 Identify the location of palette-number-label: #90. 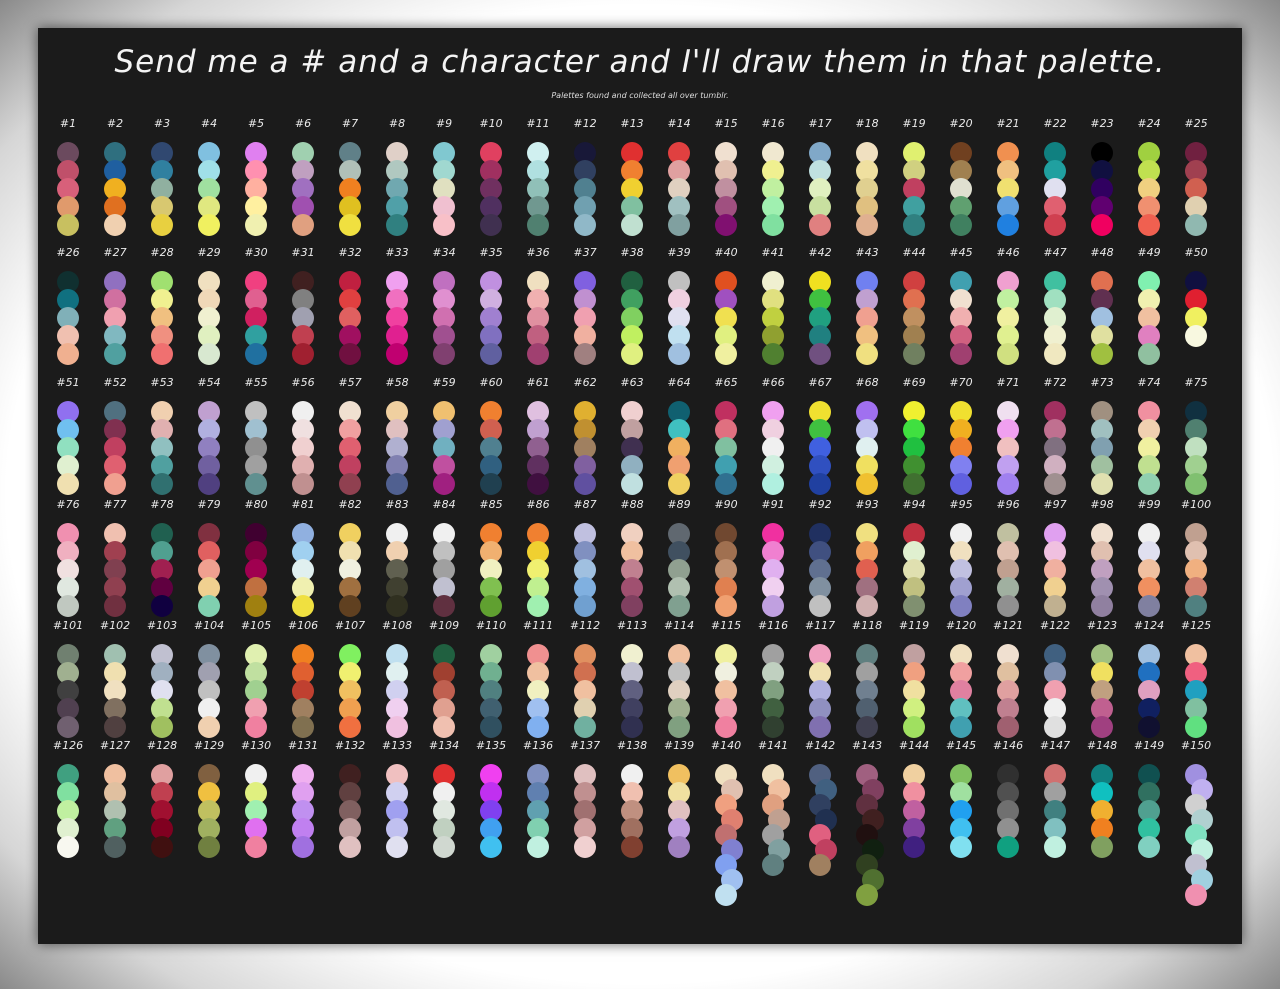
(726, 504).